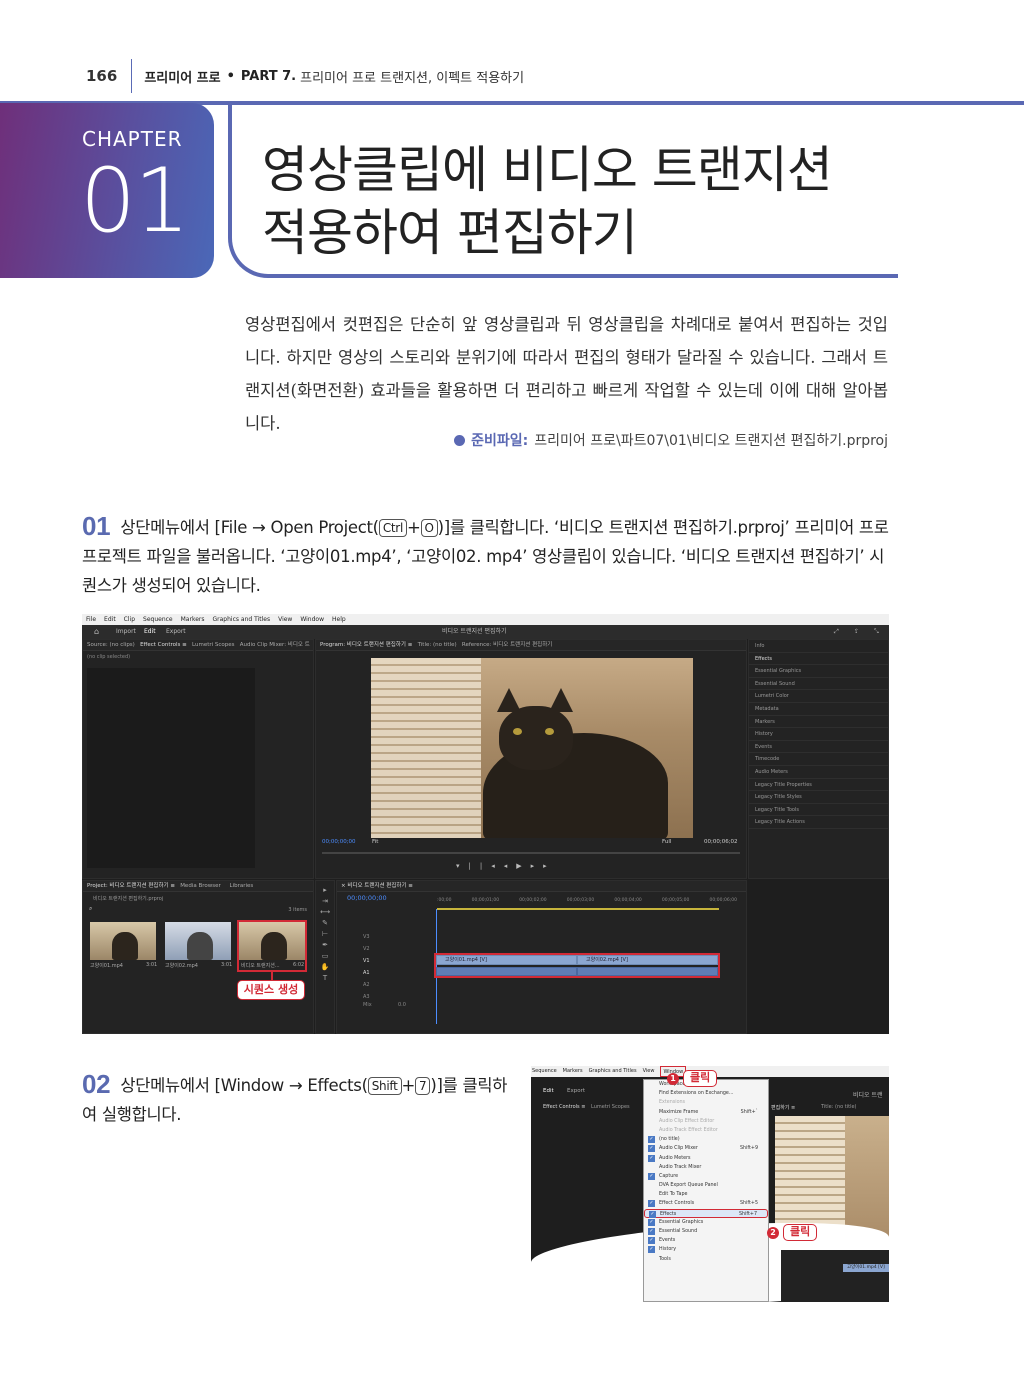 Image resolution: width=1024 pixels, height=1400 pixels. I want to click on panel-essential-graphics: Essential Graphics, so click(818, 671).